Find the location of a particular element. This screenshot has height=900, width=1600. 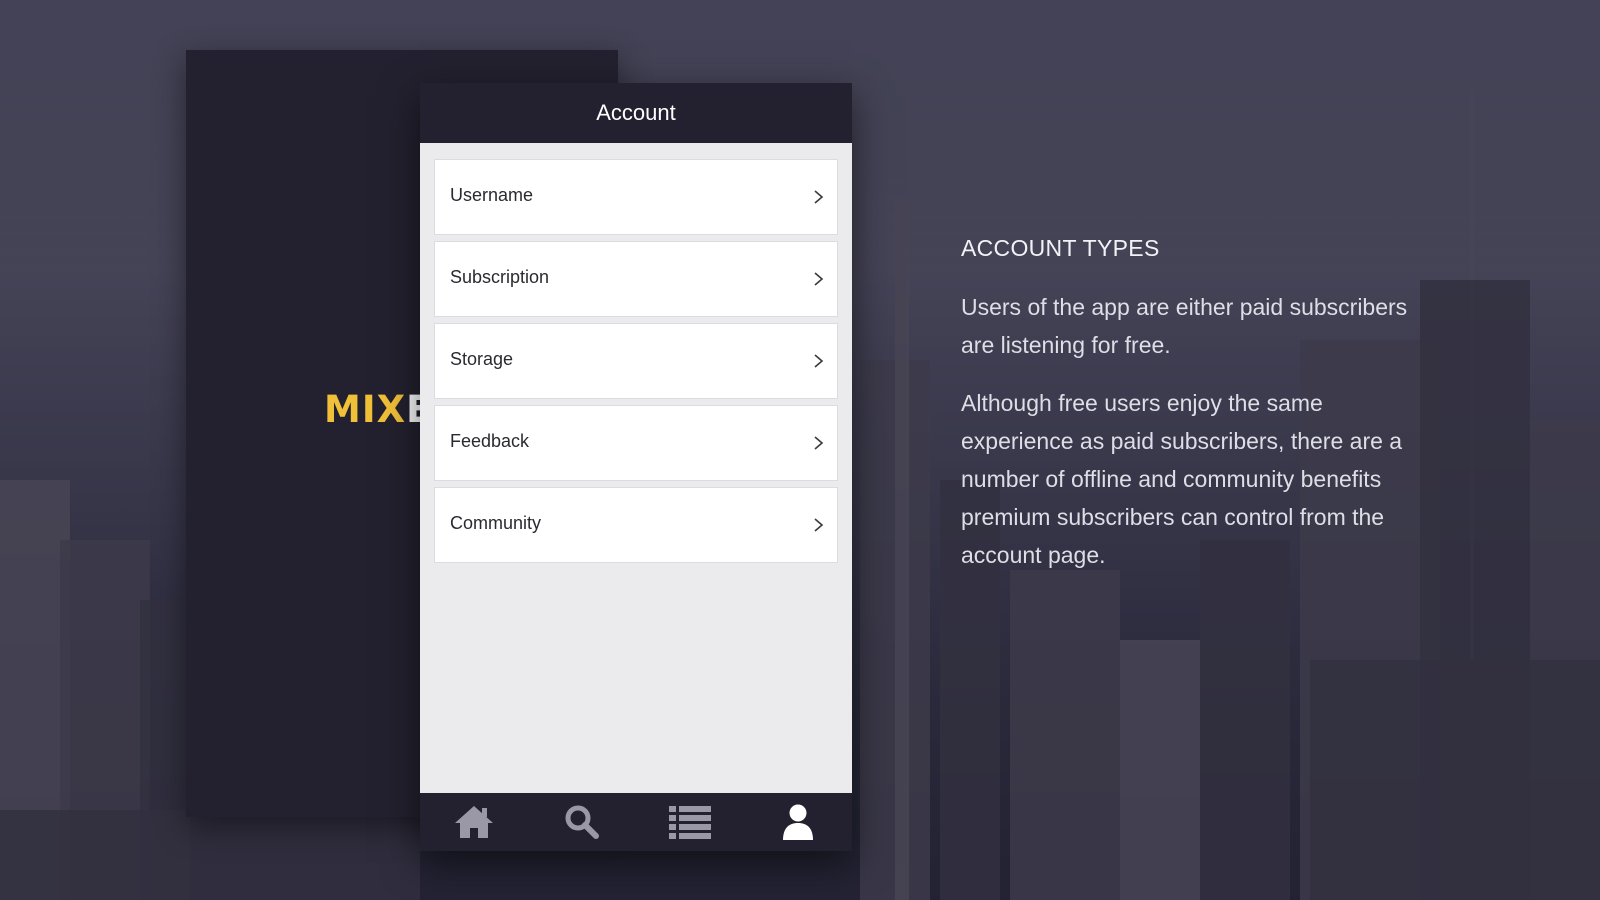

menu-item-label: Subscription is located at coordinates (500, 276).